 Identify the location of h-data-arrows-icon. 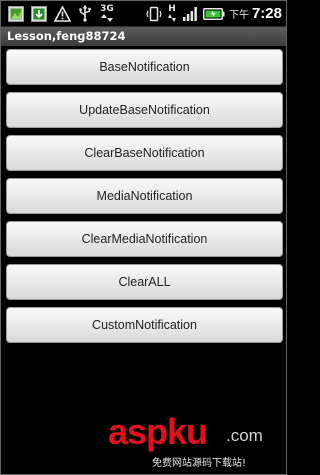
(171, 18).